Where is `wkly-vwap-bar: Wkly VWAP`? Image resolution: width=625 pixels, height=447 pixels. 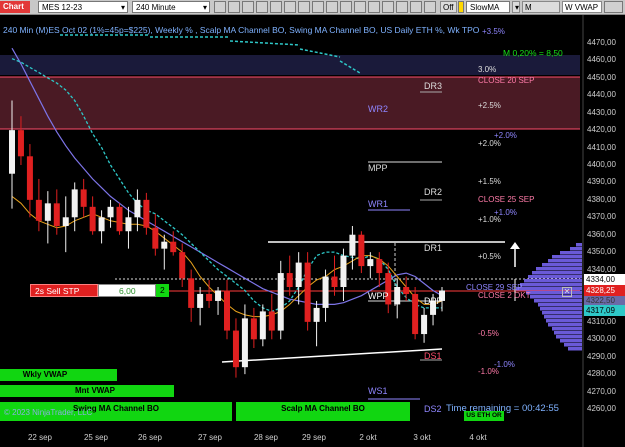
wkly-vwap-bar: Wkly VWAP is located at coordinates (58, 375).